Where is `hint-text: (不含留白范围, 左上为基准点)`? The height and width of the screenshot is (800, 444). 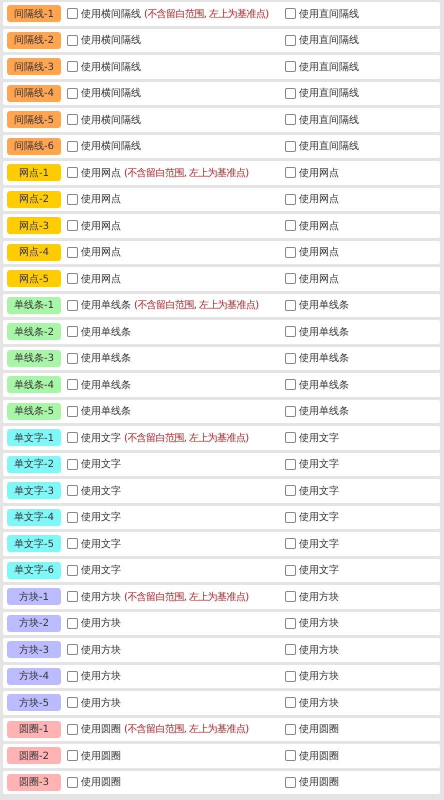 hint-text: (不含留白范围, 左上为基准点) is located at coordinates (206, 14).